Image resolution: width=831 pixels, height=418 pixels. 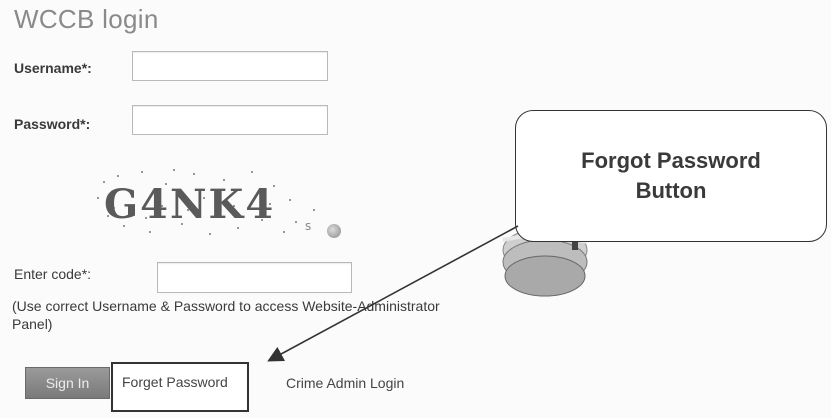 I want to click on annotation-arrow, so click(x=393, y=293).